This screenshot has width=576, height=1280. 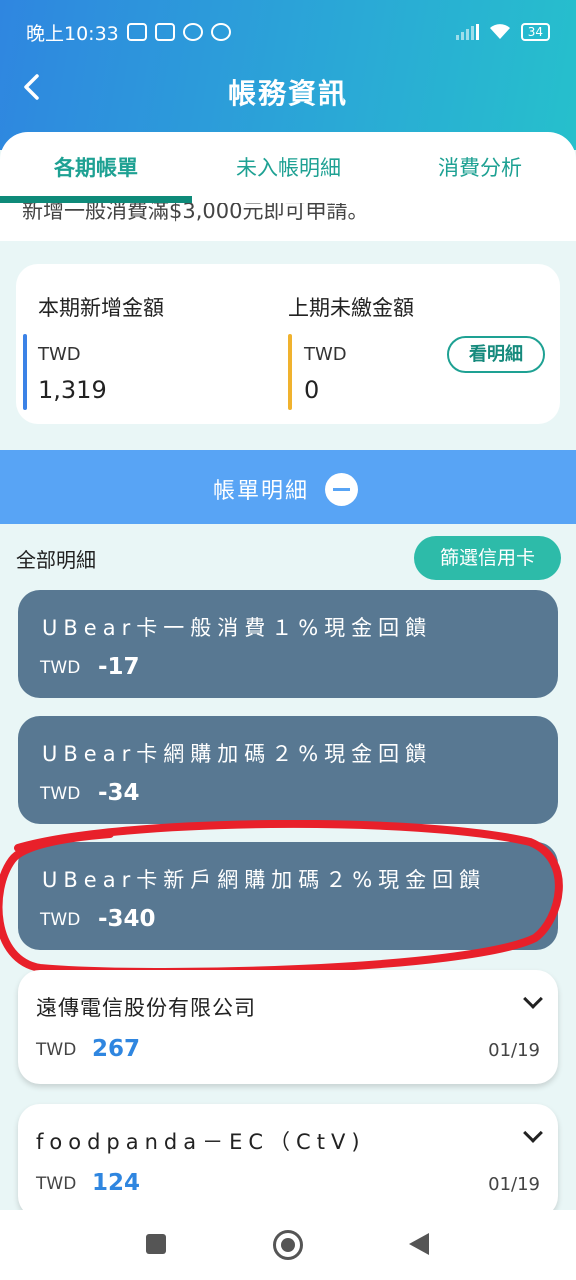 I want to click on transaction-title: foodpanda－EC（CtV), so click(x=201, y=1142).